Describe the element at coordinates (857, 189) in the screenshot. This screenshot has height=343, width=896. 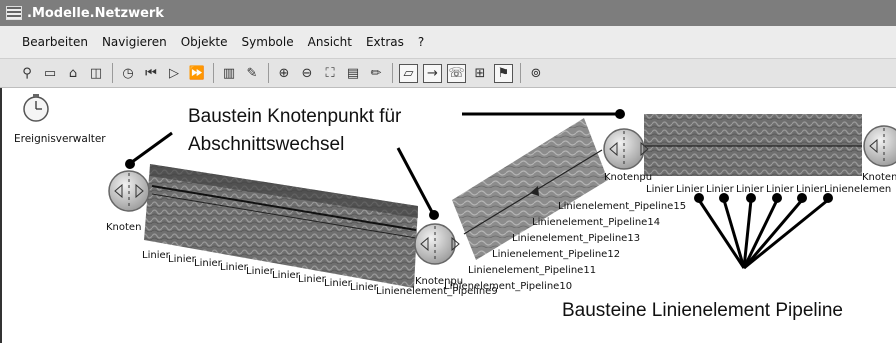
I see `segment-label: Linienelemen` at that location.